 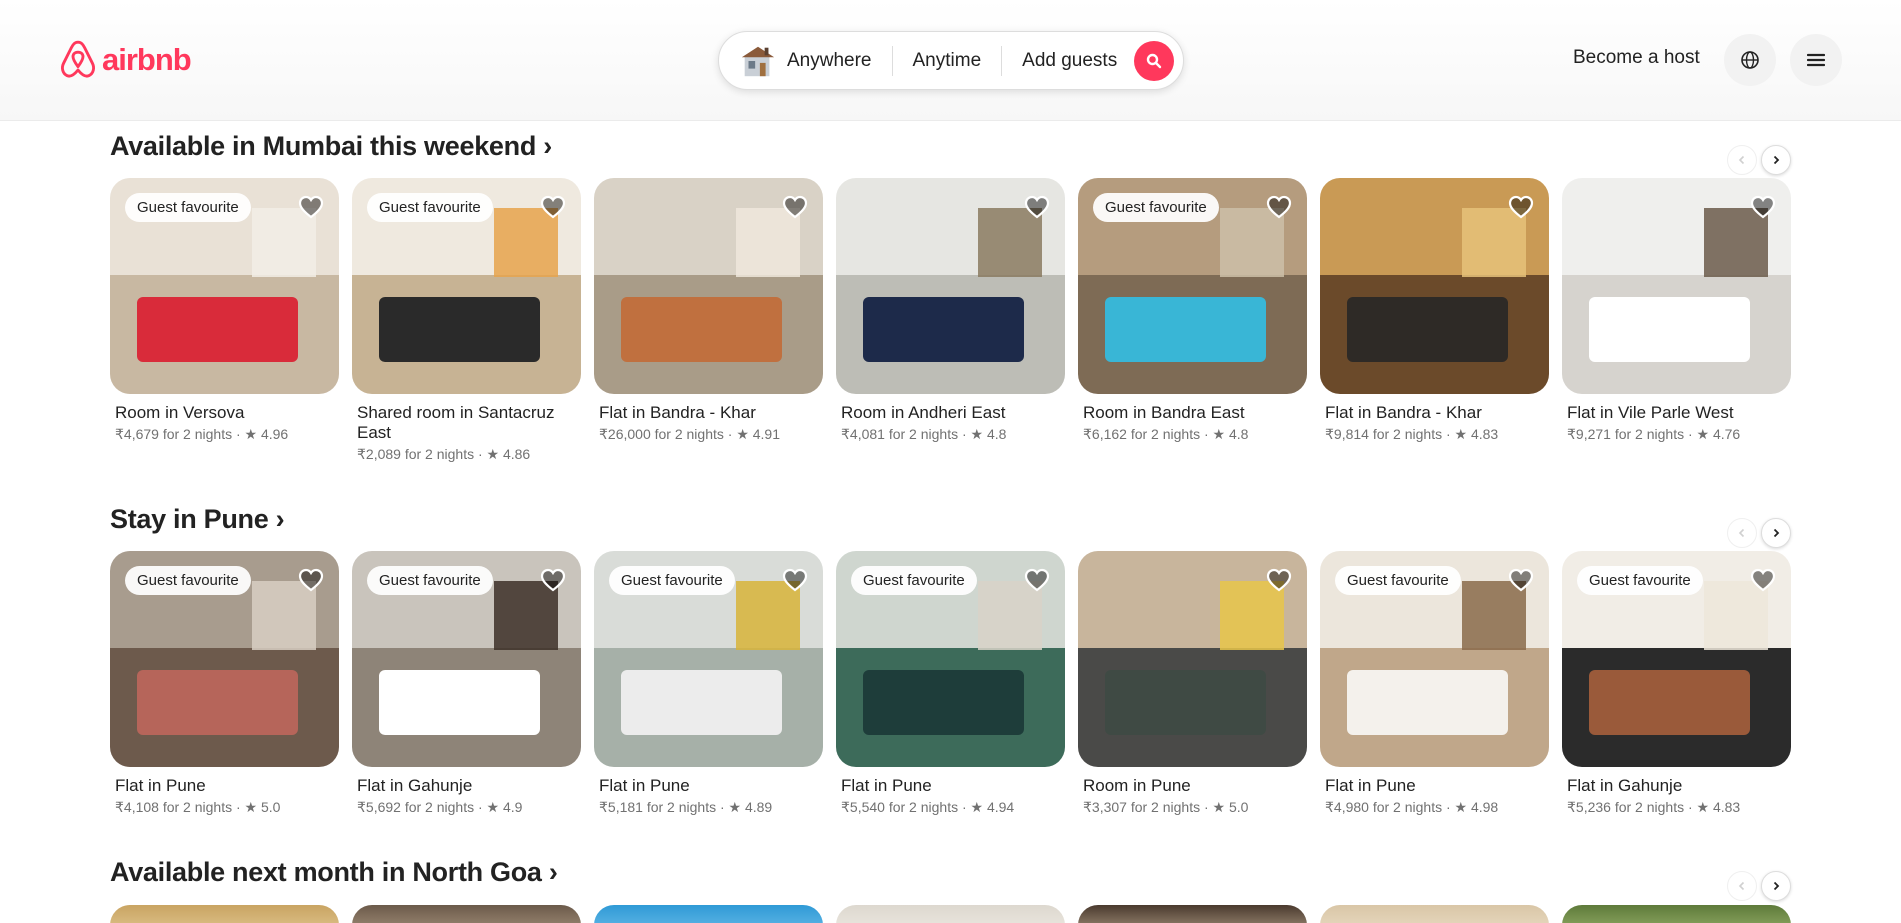 I want to click on hamburger-menu-icon, so click(x=1816, y=60).